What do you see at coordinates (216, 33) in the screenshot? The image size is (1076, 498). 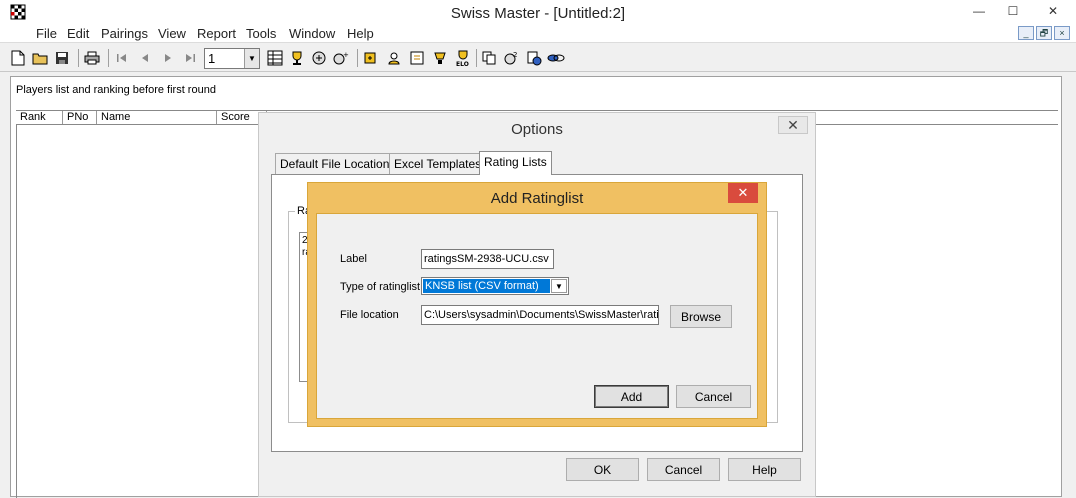 I see `menu-report: Report` at bounding box center [216, 33].